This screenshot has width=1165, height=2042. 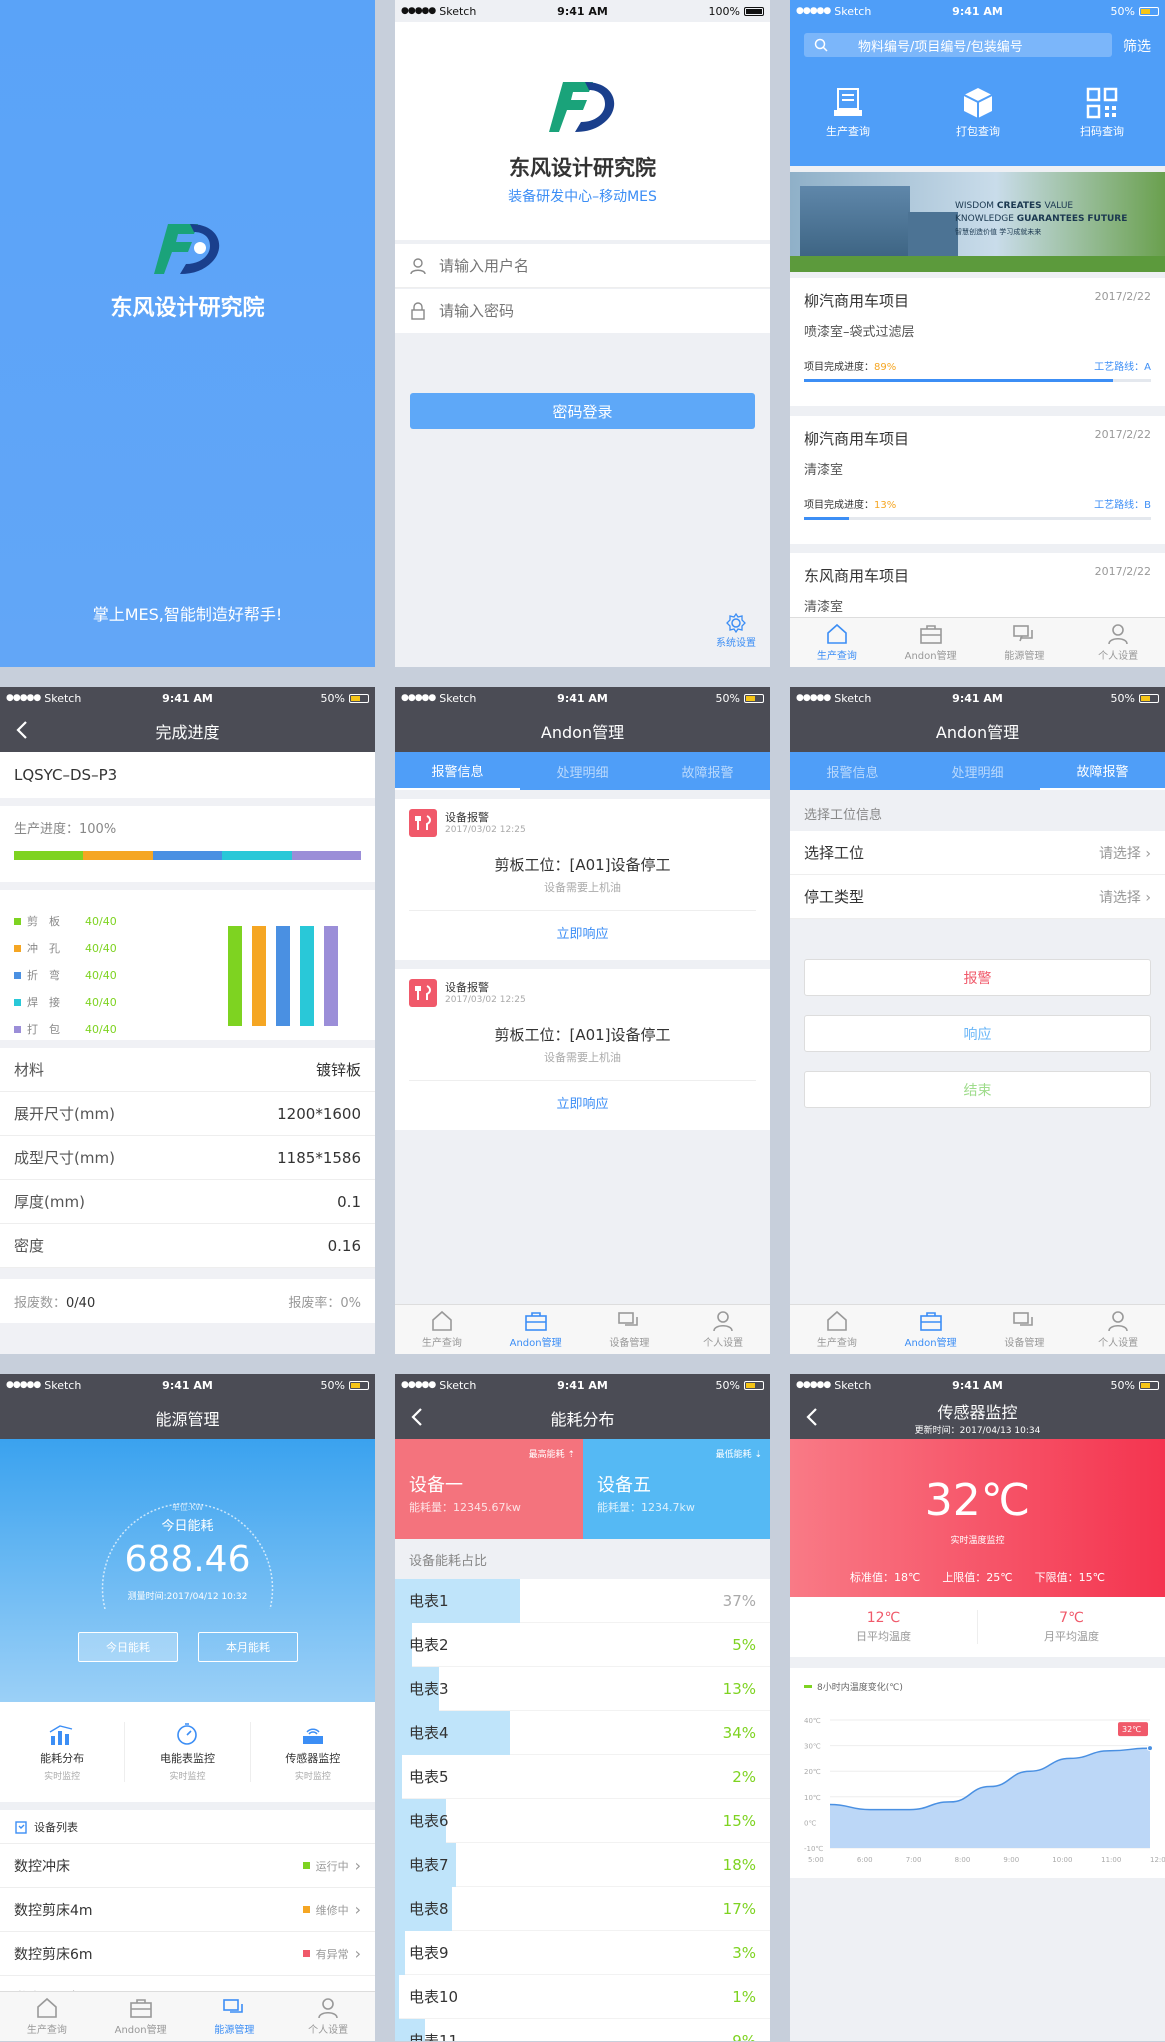 I want to click on select-station: 选择工位 请选择 ›, so click(x=977, y=853).